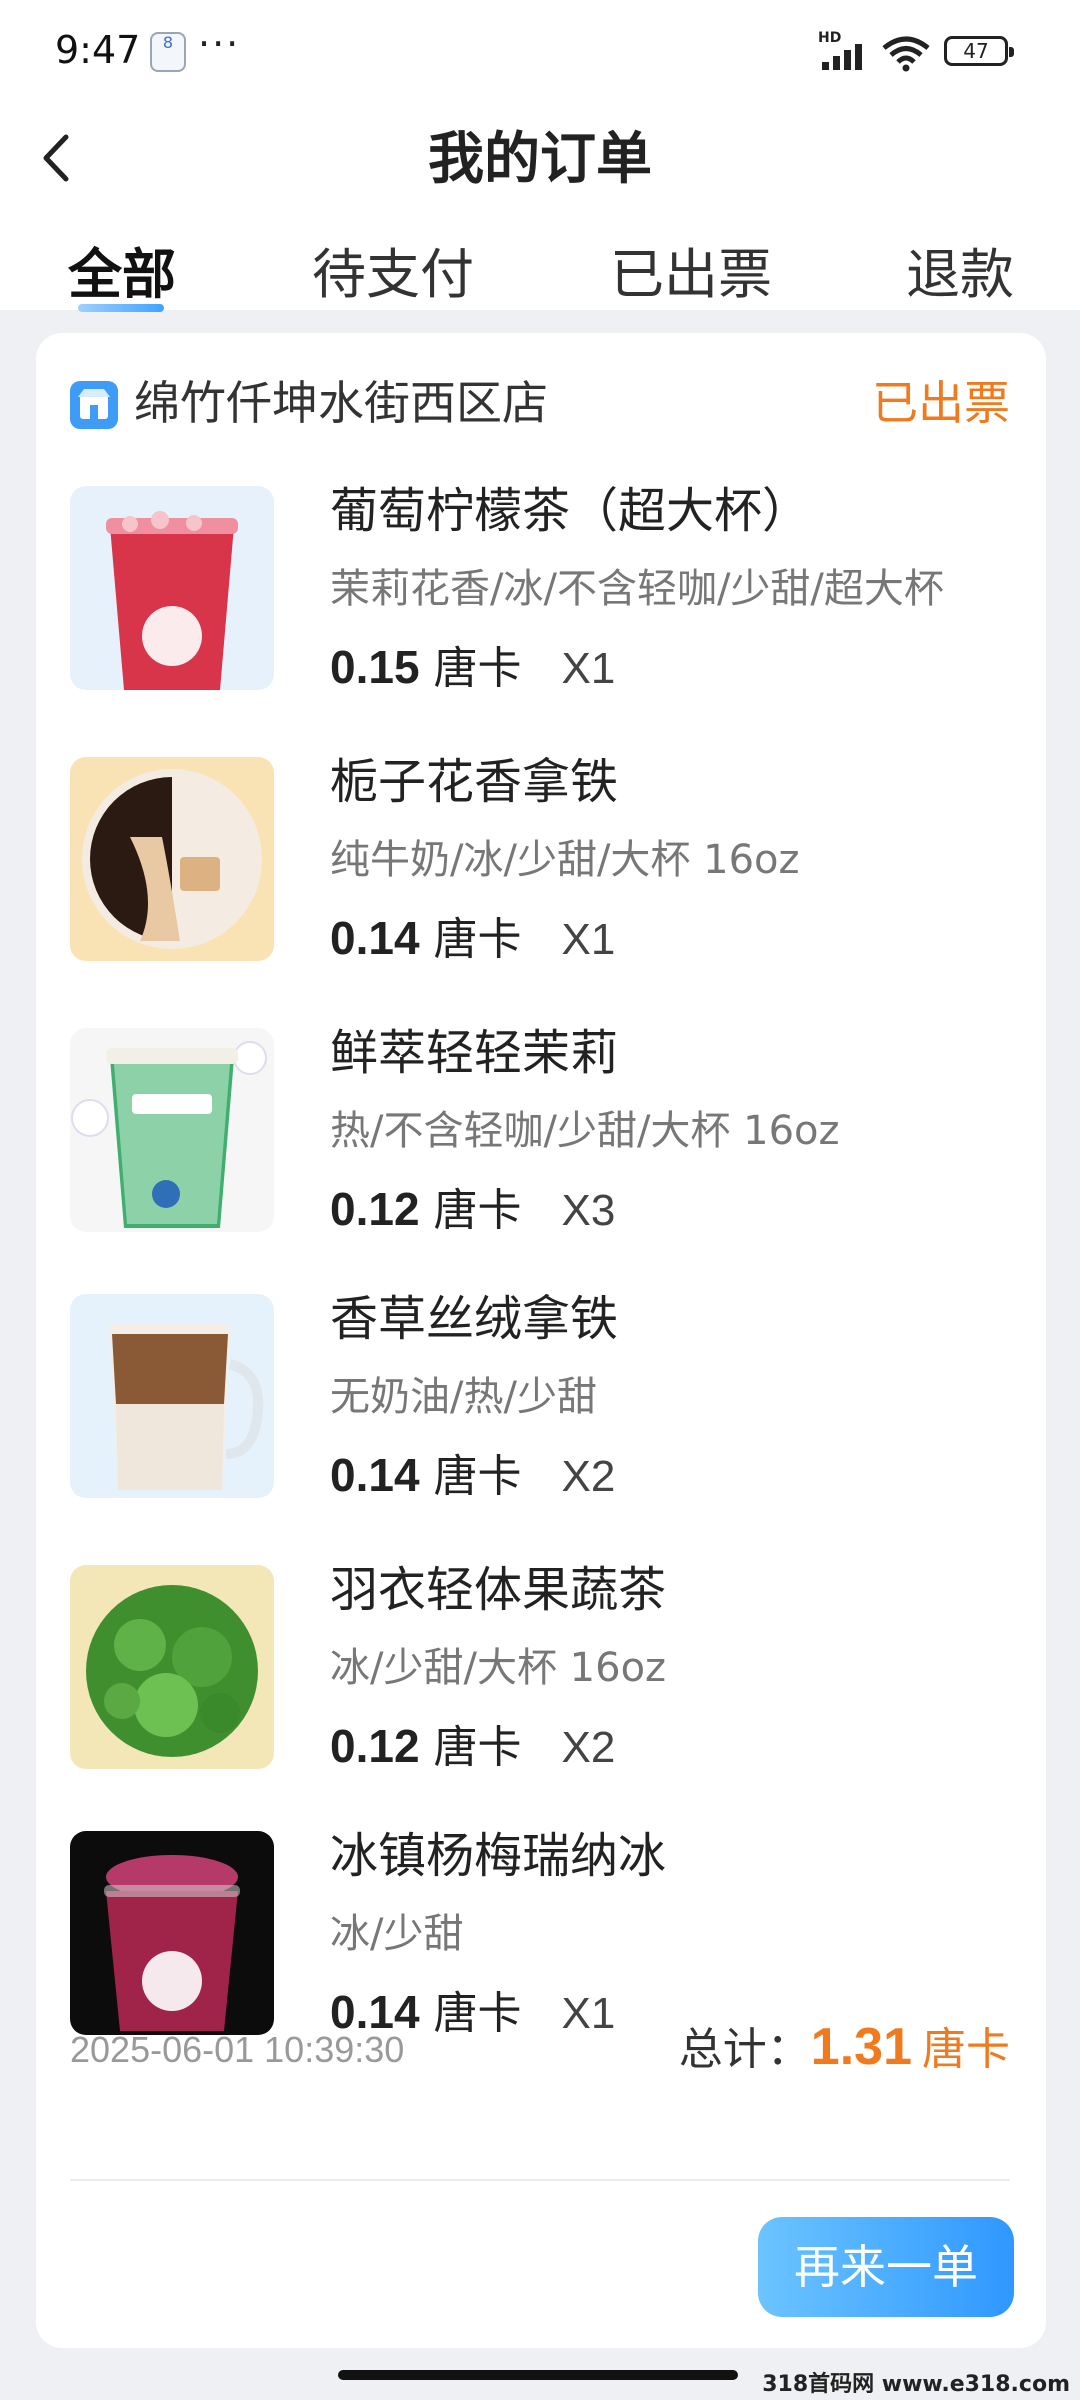 This screenshot has width=1080, height=2400. I want to click on order-item: 羽衣轻体果蔬茶 冰/少甜/大杯 16oz 0.12 唐卡 X2, so click(540, 1668).